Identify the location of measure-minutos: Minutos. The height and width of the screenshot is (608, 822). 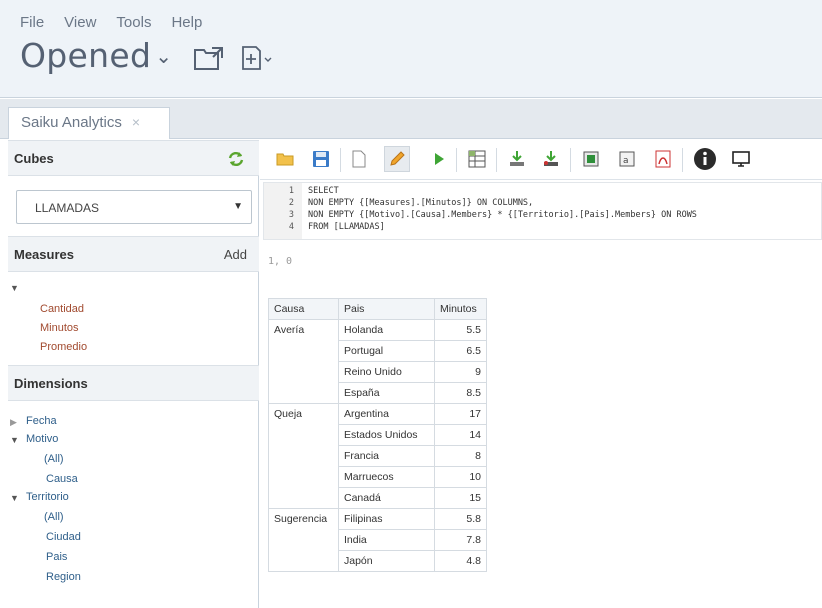
(59, 328).